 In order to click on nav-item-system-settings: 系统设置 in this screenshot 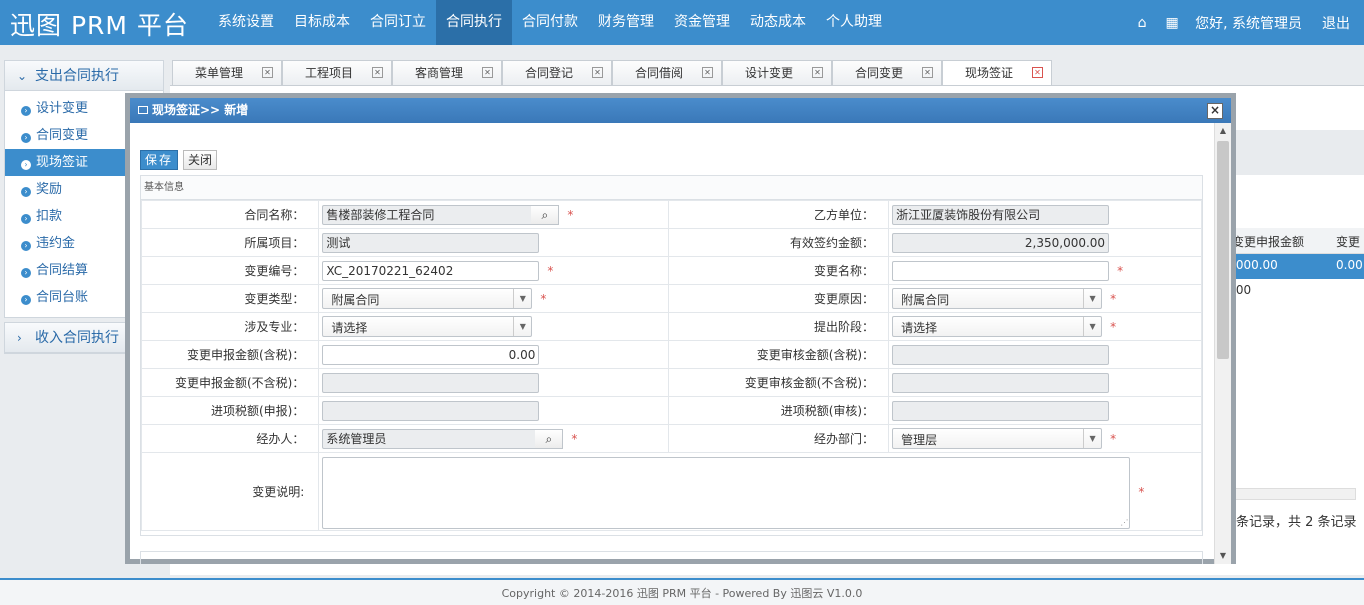, I will do `click(246, 22)`.